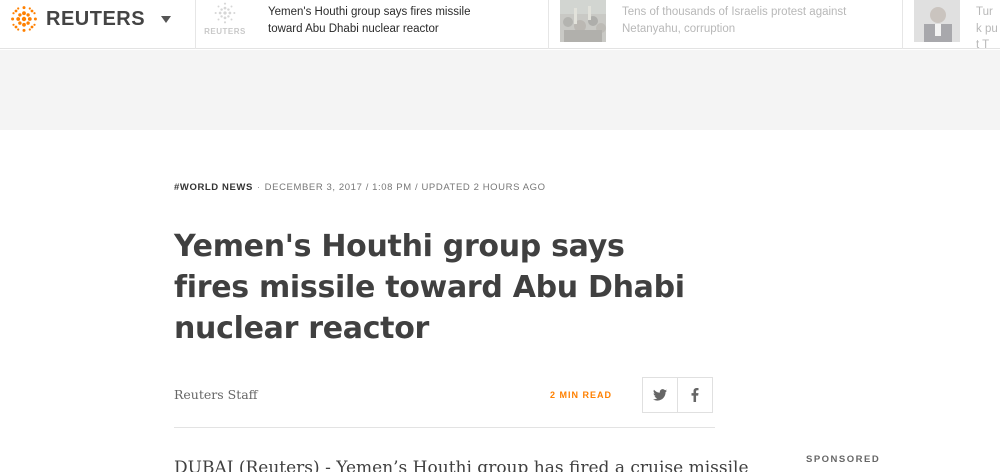 This screenshot has width=1000, height=472. I want to click on story-headline: Turk put T, so click(987, 26).